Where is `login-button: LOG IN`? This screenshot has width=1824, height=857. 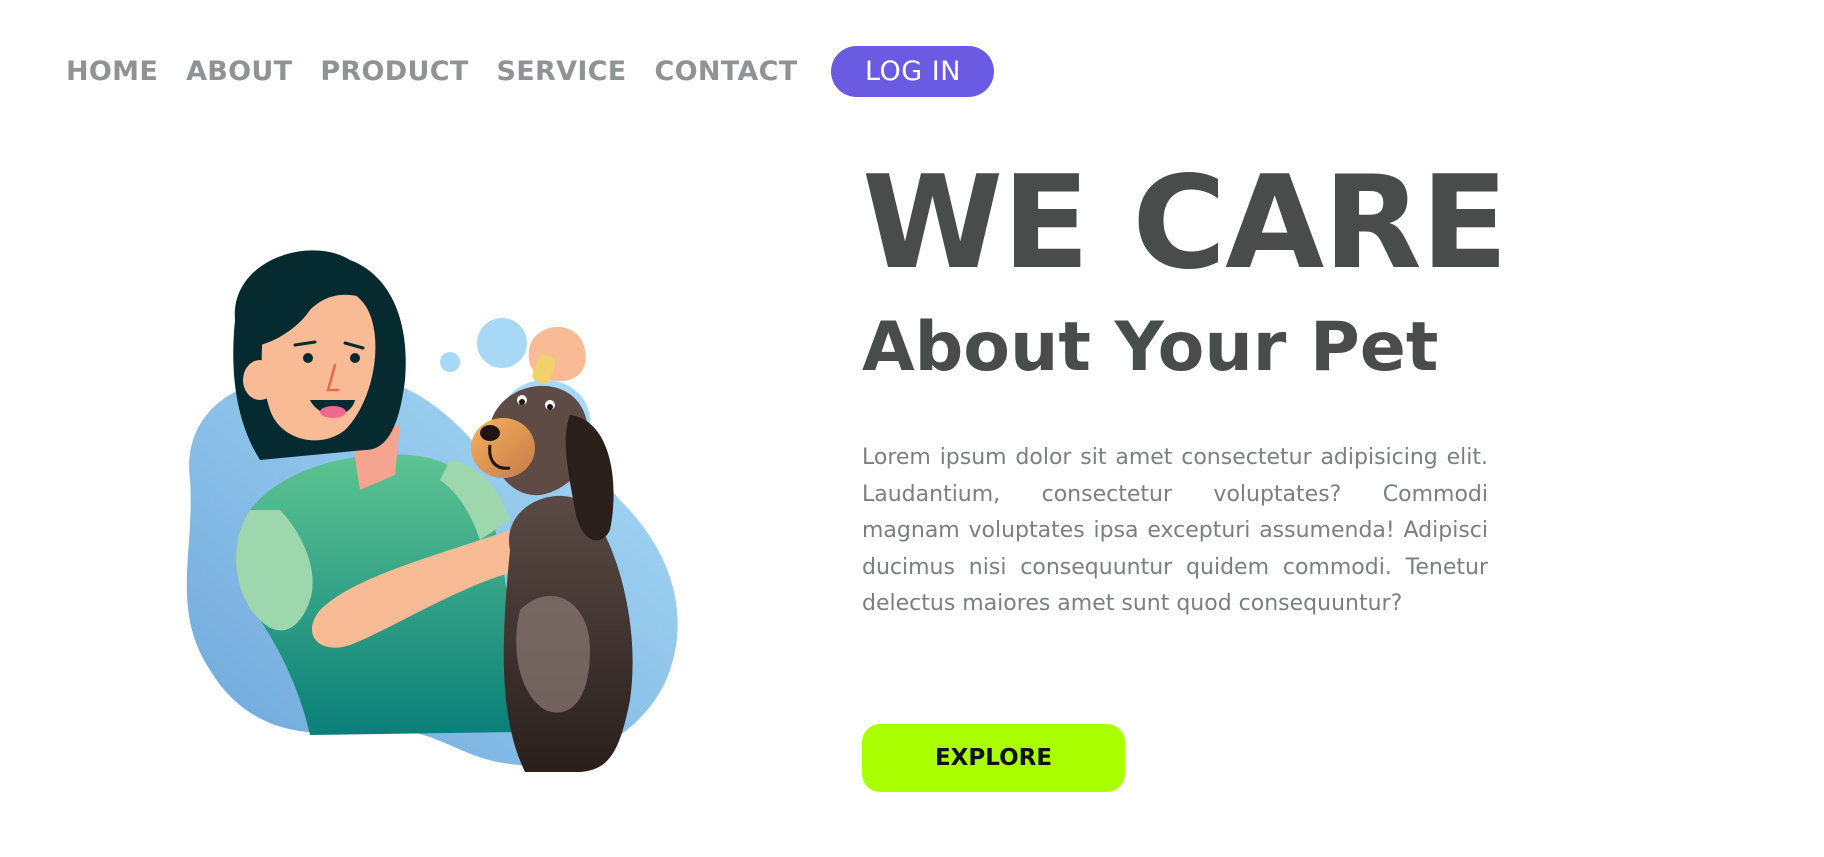 login-button: LOG IN is located at coordinates (913, 71).